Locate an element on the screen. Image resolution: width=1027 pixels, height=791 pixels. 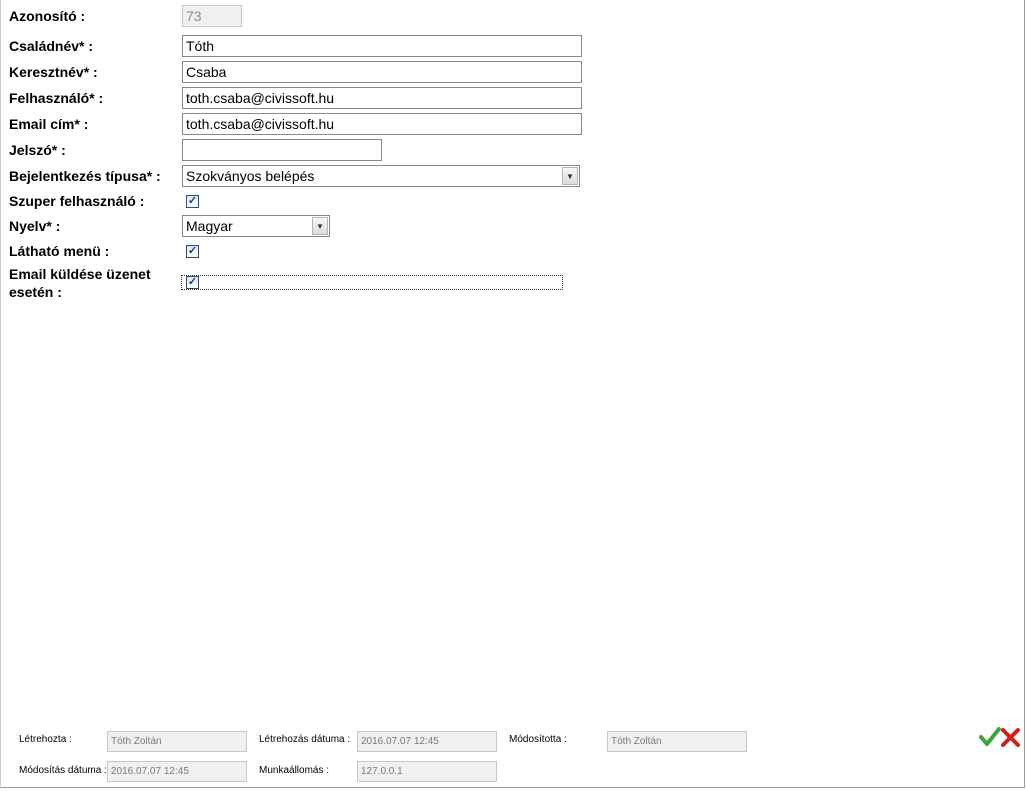
modified-date-label: Módosítás dátuma : is located at coordinates (63, 770).